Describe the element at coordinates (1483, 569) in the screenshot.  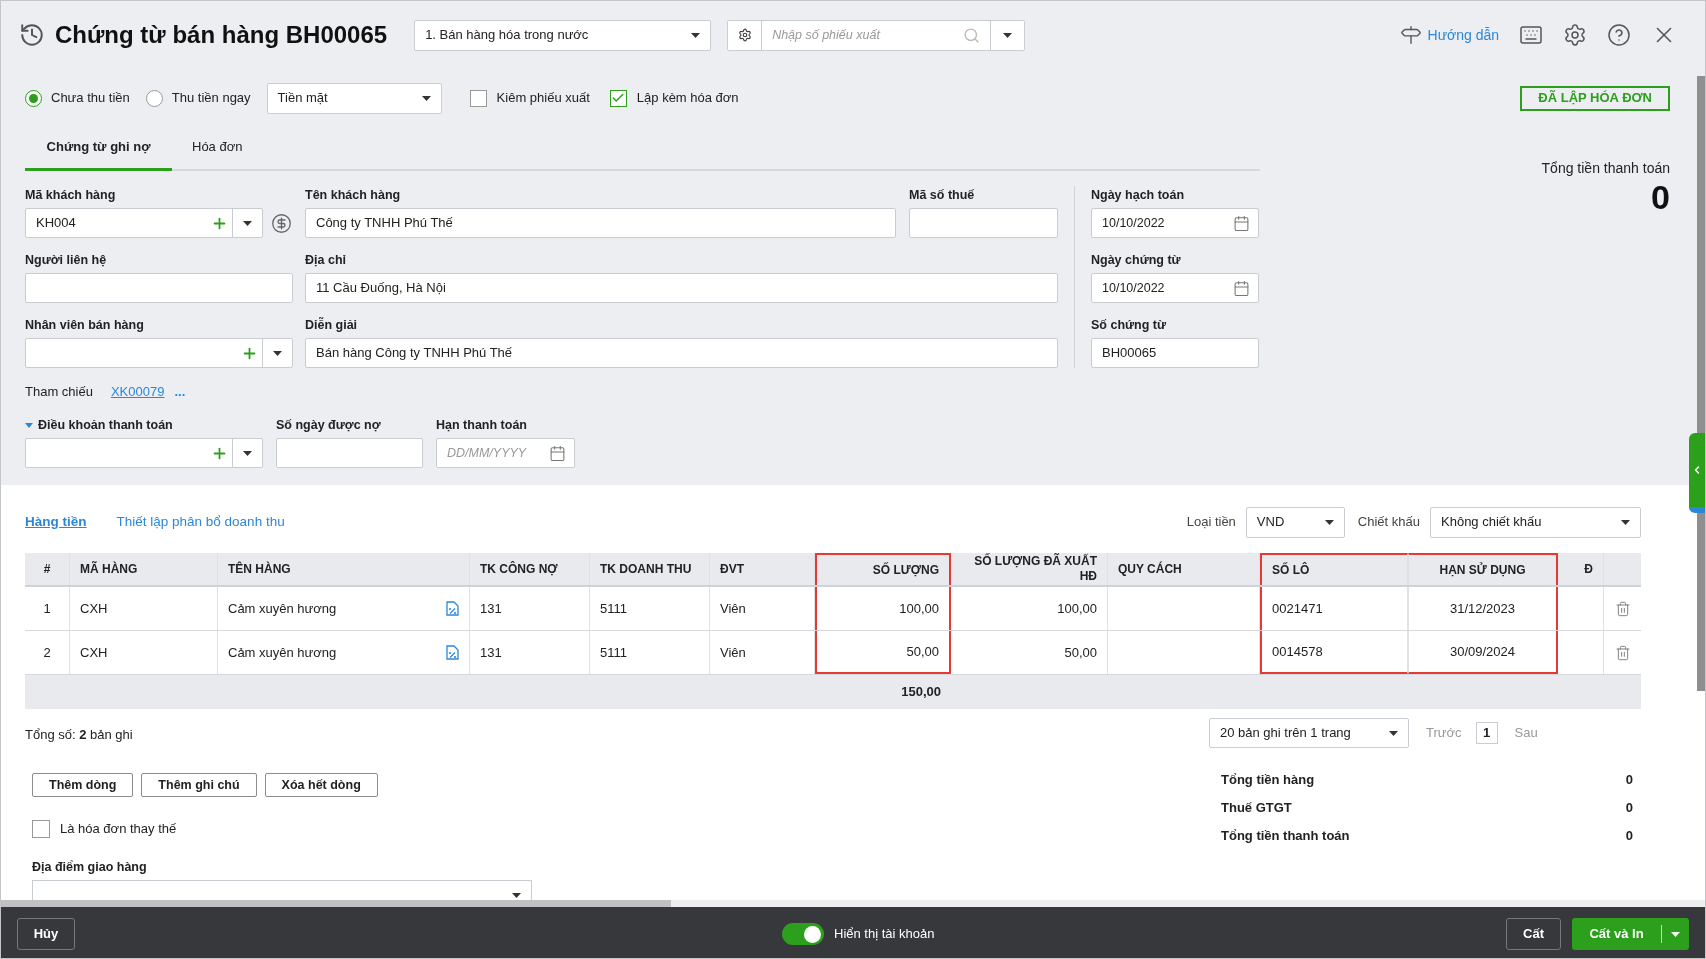
I see `column-header: HẠN SỬ DỤNG` at that location.